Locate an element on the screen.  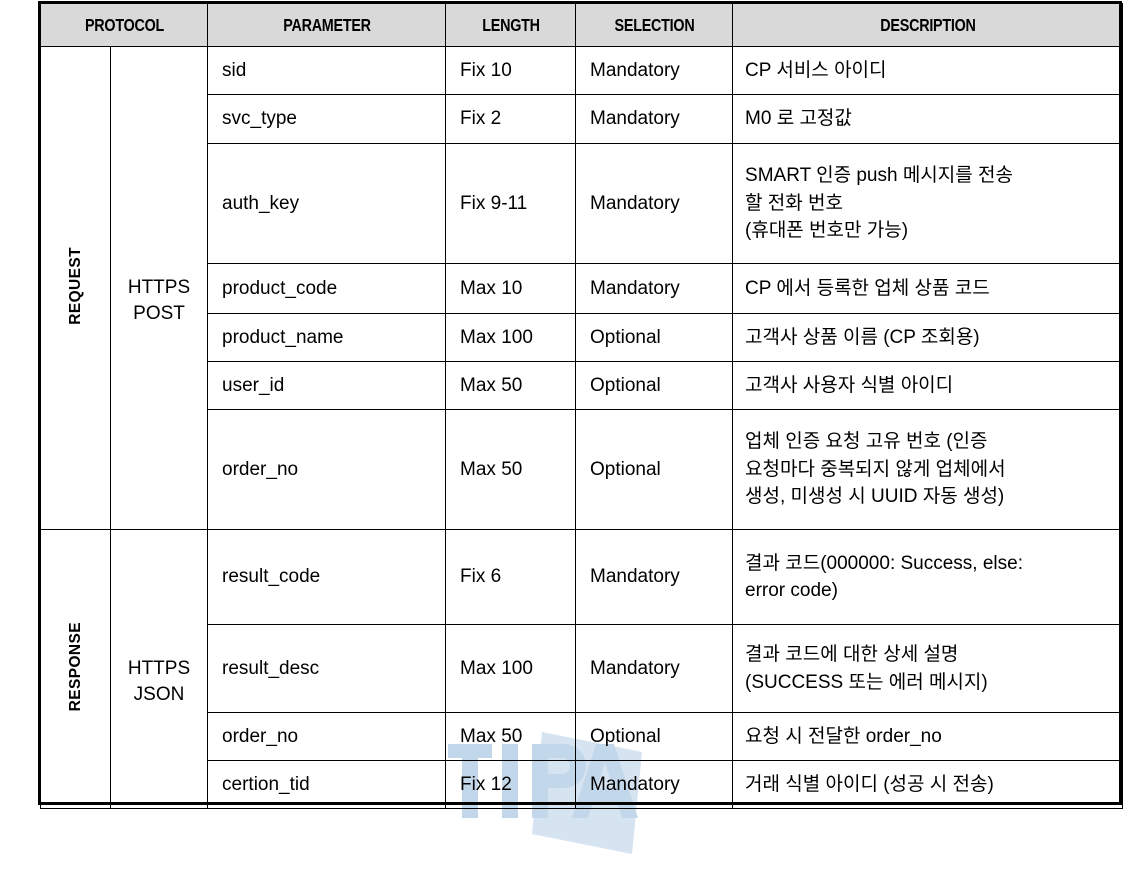
selection-svc-type: Mandatory is located at coordinates (654, 119).